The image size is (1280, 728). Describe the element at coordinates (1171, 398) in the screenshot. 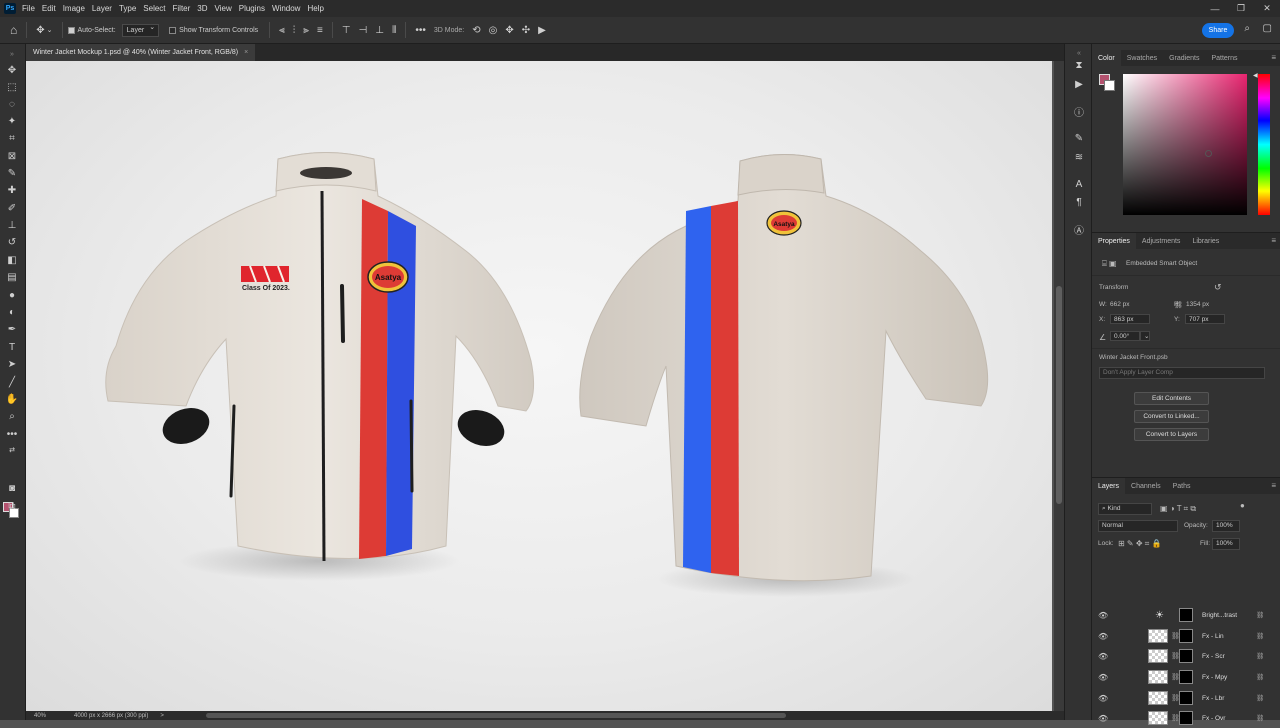

I see `edit-contents-button: Edit Contents` at that location.